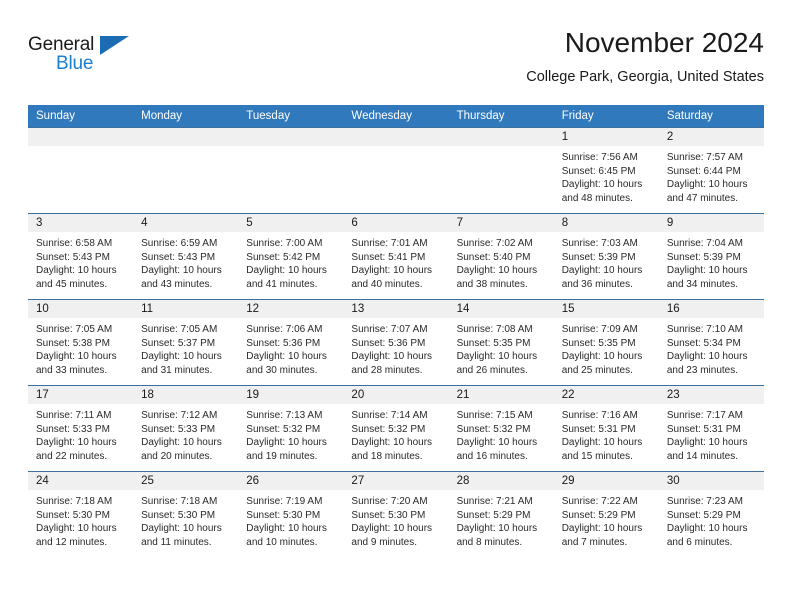 This screenshot has height=612, width=792. Describe the element at coordinates (645, 77) in the screenshot. I see `page-subtitle-location: College Park, Georgia, United States` at that location.